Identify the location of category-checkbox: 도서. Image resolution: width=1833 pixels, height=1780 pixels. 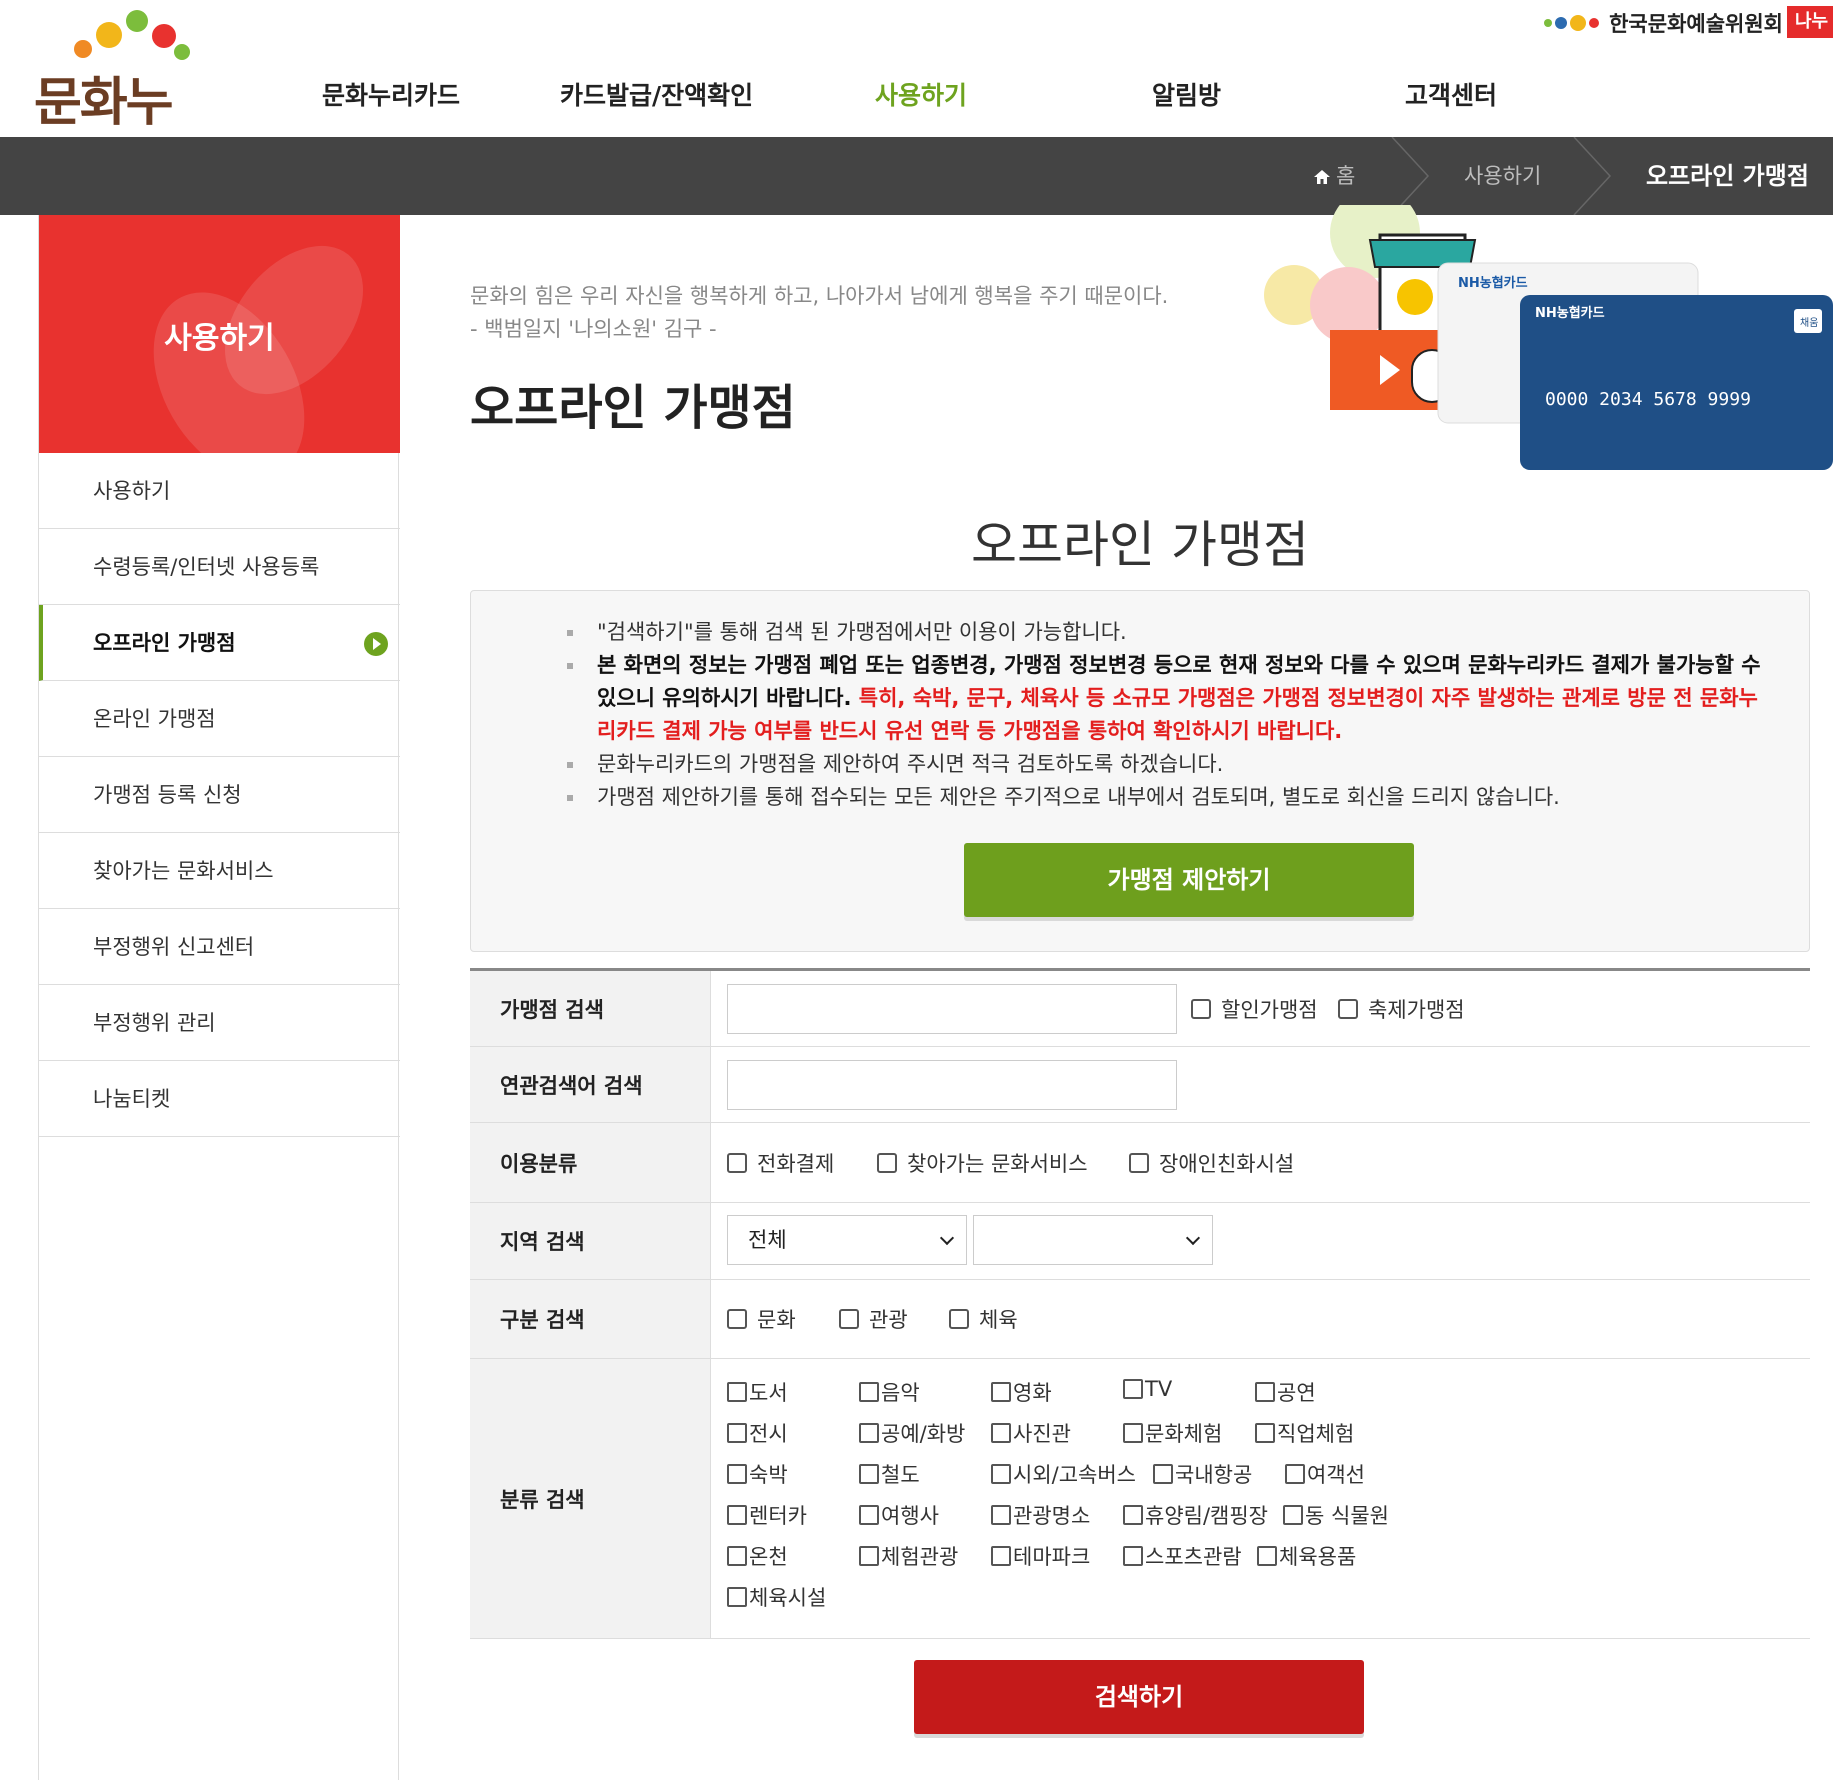
(757, 1392).